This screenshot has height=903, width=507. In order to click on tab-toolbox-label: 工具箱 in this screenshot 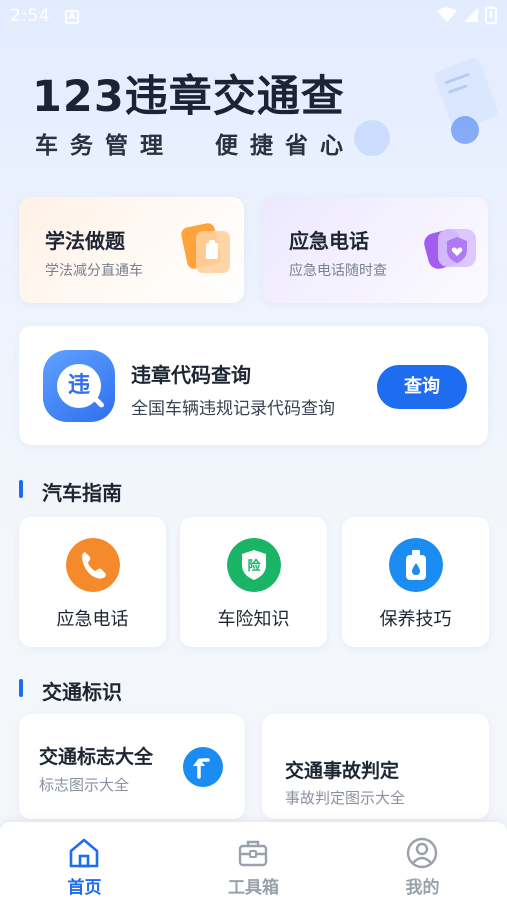, I will do `click(253, 888)`.